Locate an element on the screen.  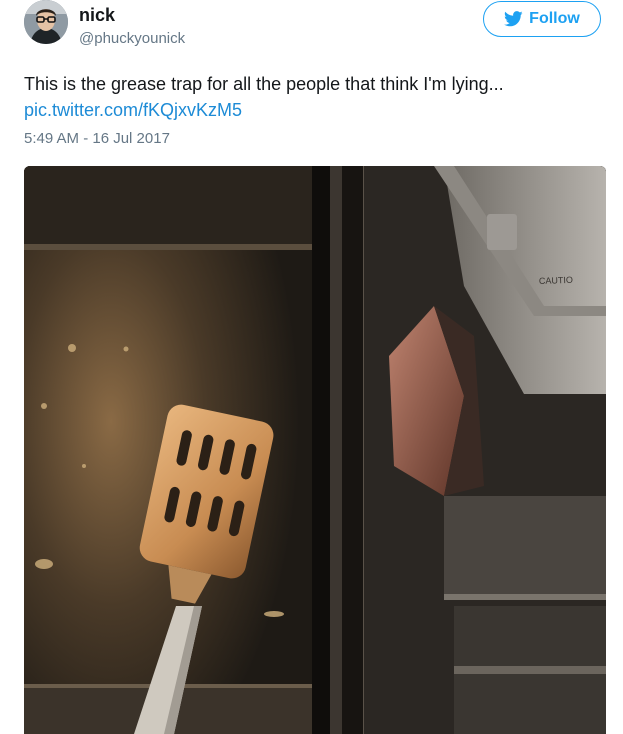
twitter-bird-icon is located at coordinates (513, 19).